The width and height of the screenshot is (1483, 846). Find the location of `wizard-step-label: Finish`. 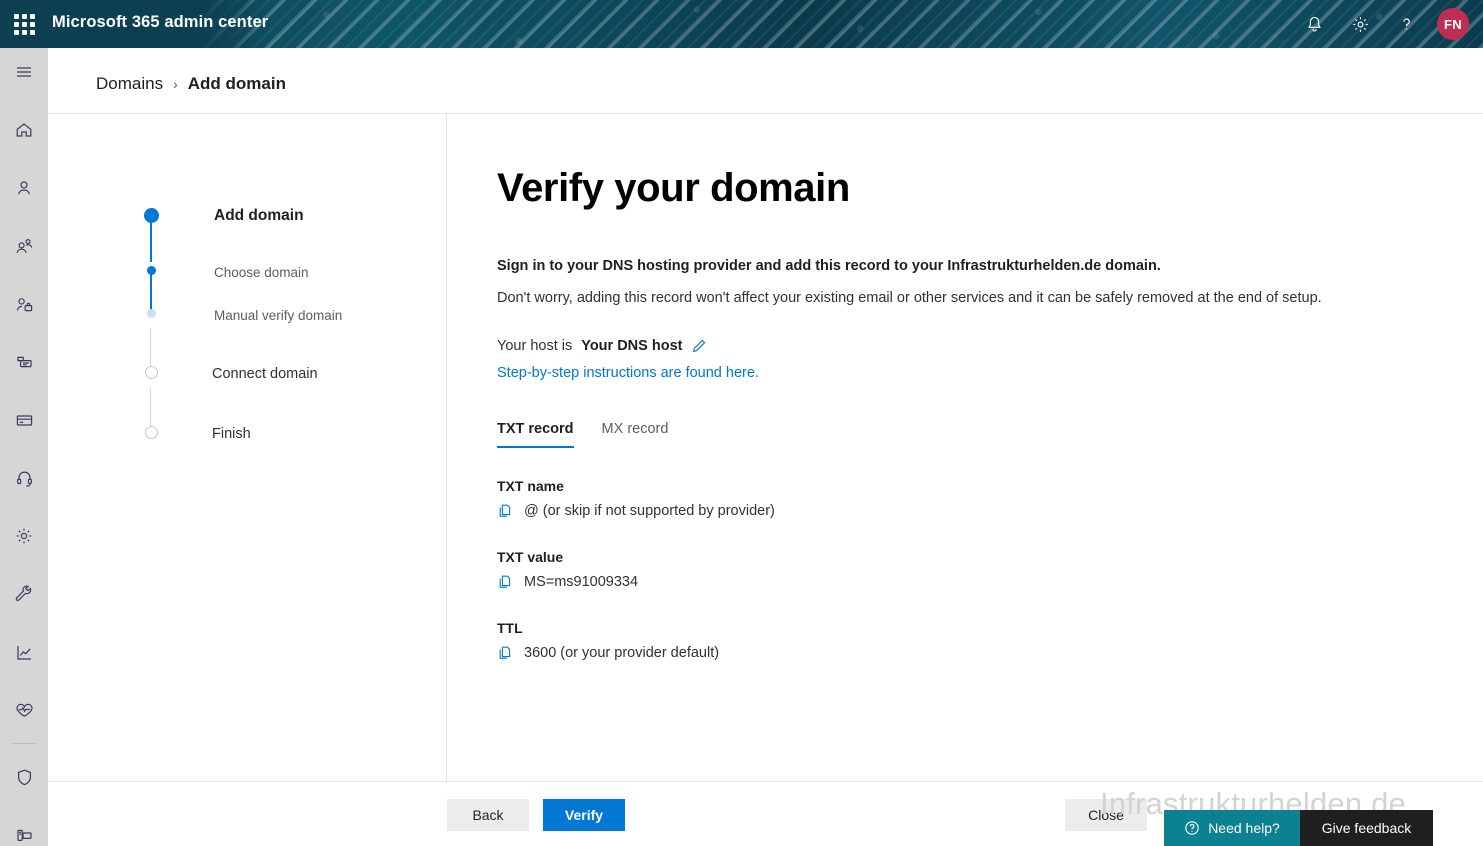

wizard-step-label: Finish is located at coordinates (231, 434).